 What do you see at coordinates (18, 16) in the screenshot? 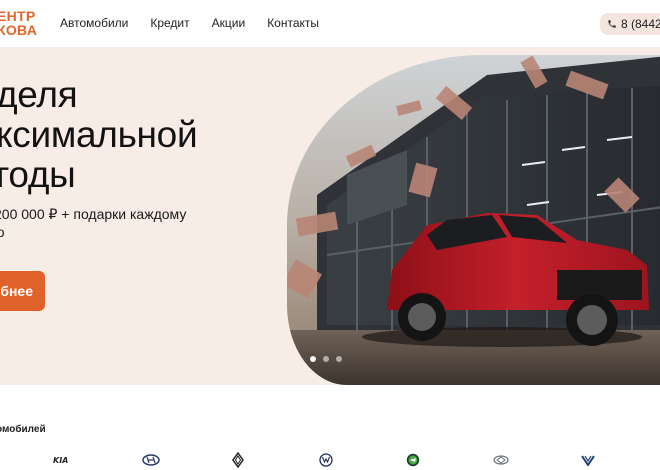
I see `logo-line-1: ЕНТР` at bounding box center [18, 16].